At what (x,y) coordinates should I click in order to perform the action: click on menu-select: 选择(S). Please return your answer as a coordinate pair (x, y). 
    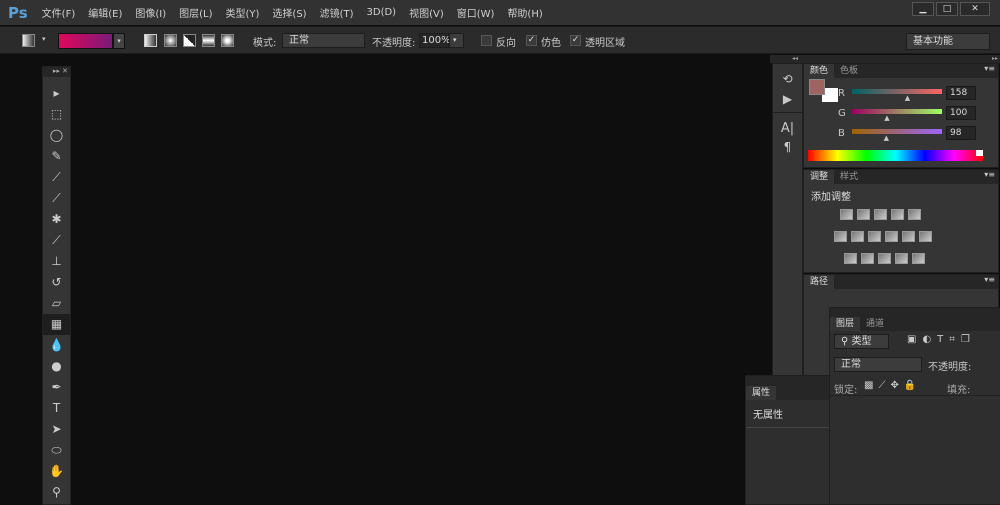
    Looking at the image, I should click on (289, 12).